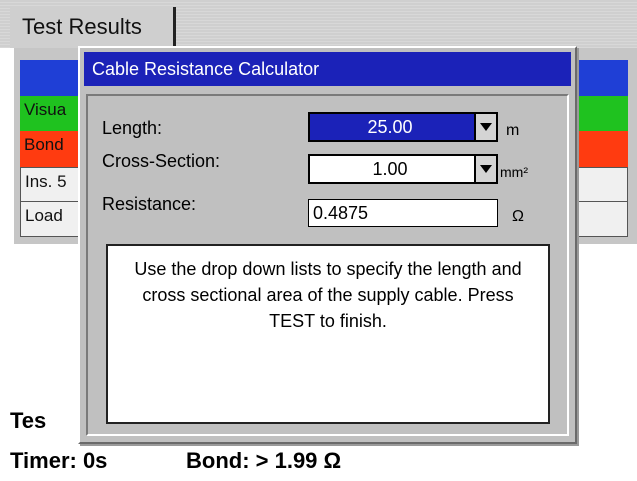 This screenshot has width=637, height=481. Describe the element at coordinates (390, 169) in the screenshot. I see `cross-section-value: 1.00` at that location.